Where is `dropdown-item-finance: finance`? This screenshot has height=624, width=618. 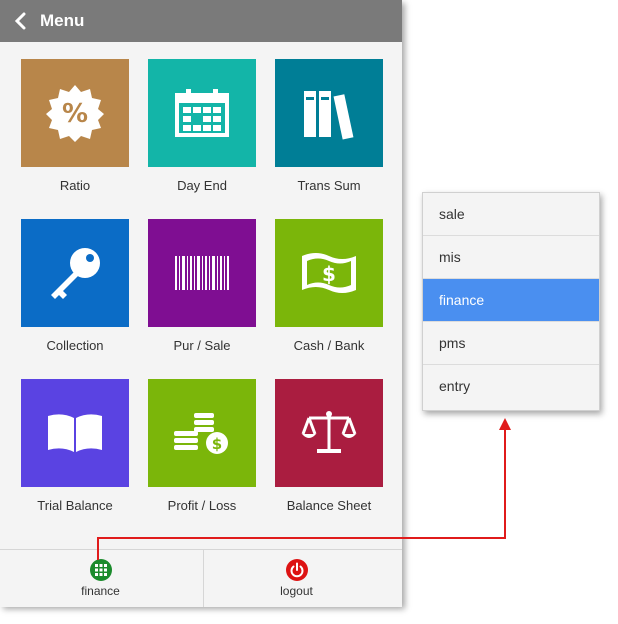 dropdown-item-finance: finance is located at coordinates (511, 300).